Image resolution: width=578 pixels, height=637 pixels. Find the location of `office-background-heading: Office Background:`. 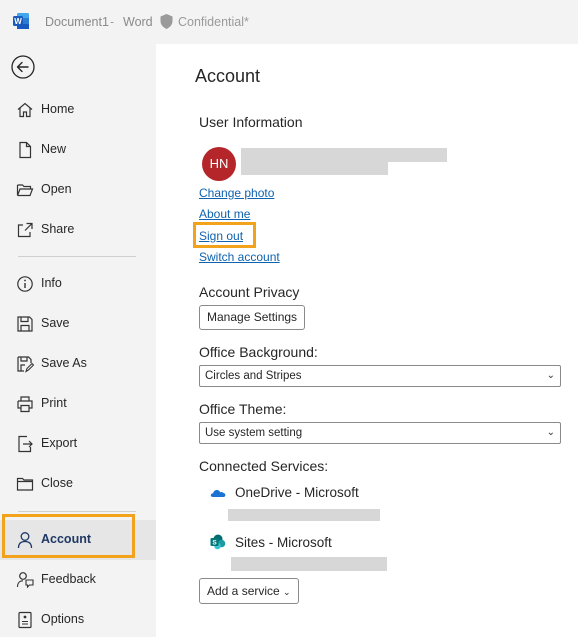

office-background-heading: Office Background: is located at coordinates (258, 352).